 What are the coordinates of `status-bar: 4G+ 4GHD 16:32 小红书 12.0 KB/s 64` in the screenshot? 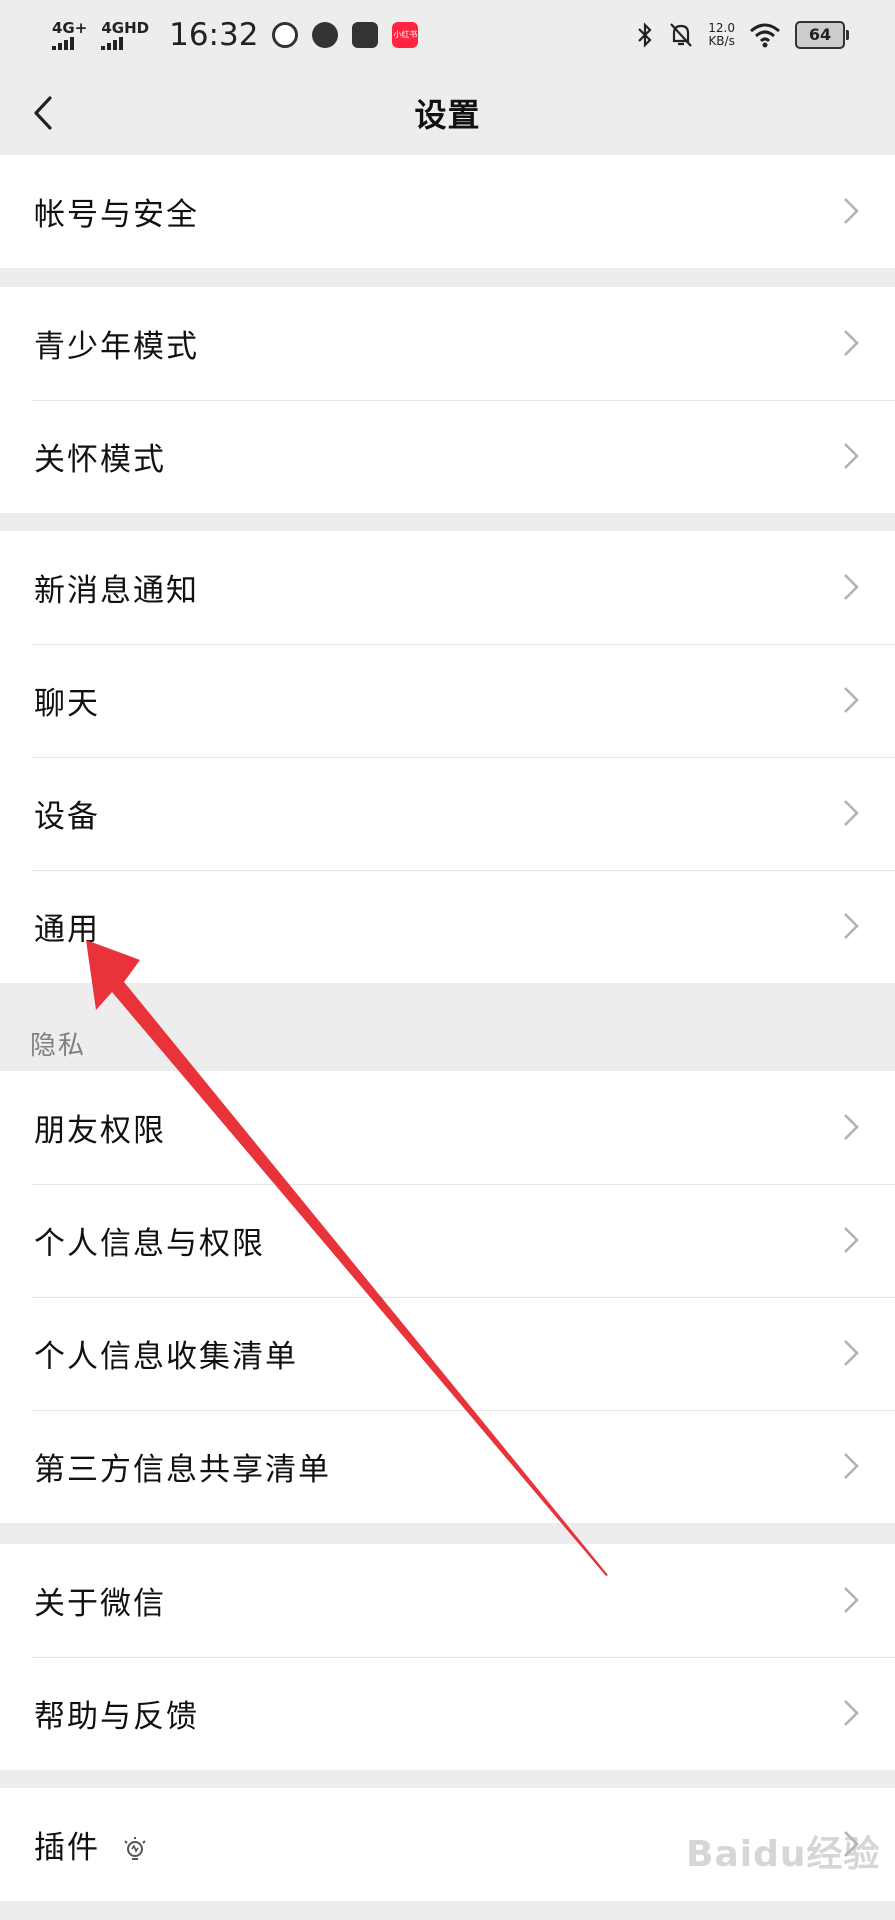 It's located at (447, 35).